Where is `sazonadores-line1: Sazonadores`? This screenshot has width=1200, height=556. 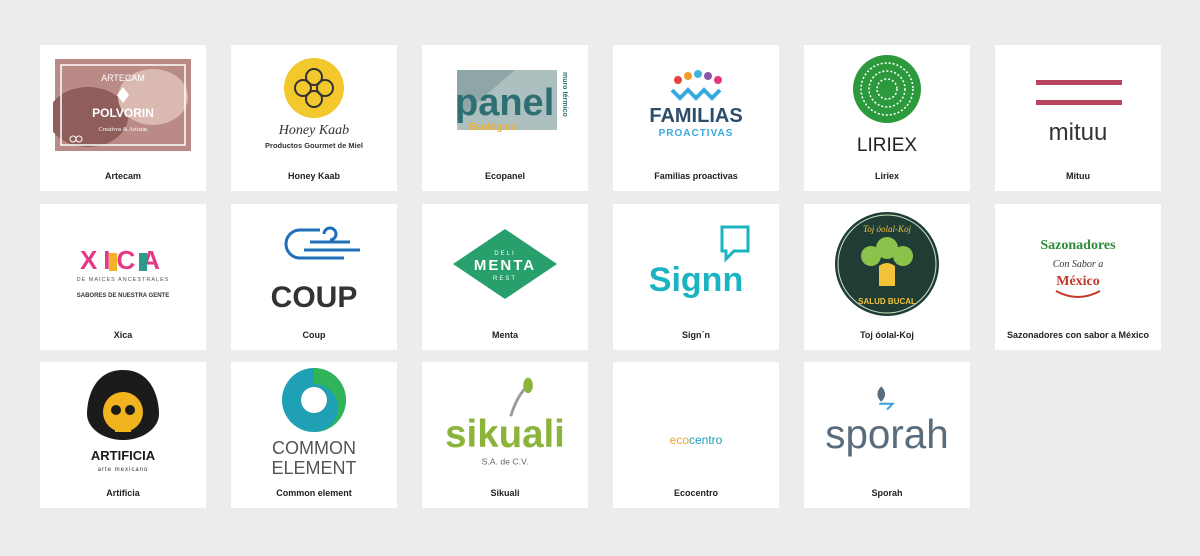 sazonadores-line1: Sazonadores is located at coordinates (1078, 245).